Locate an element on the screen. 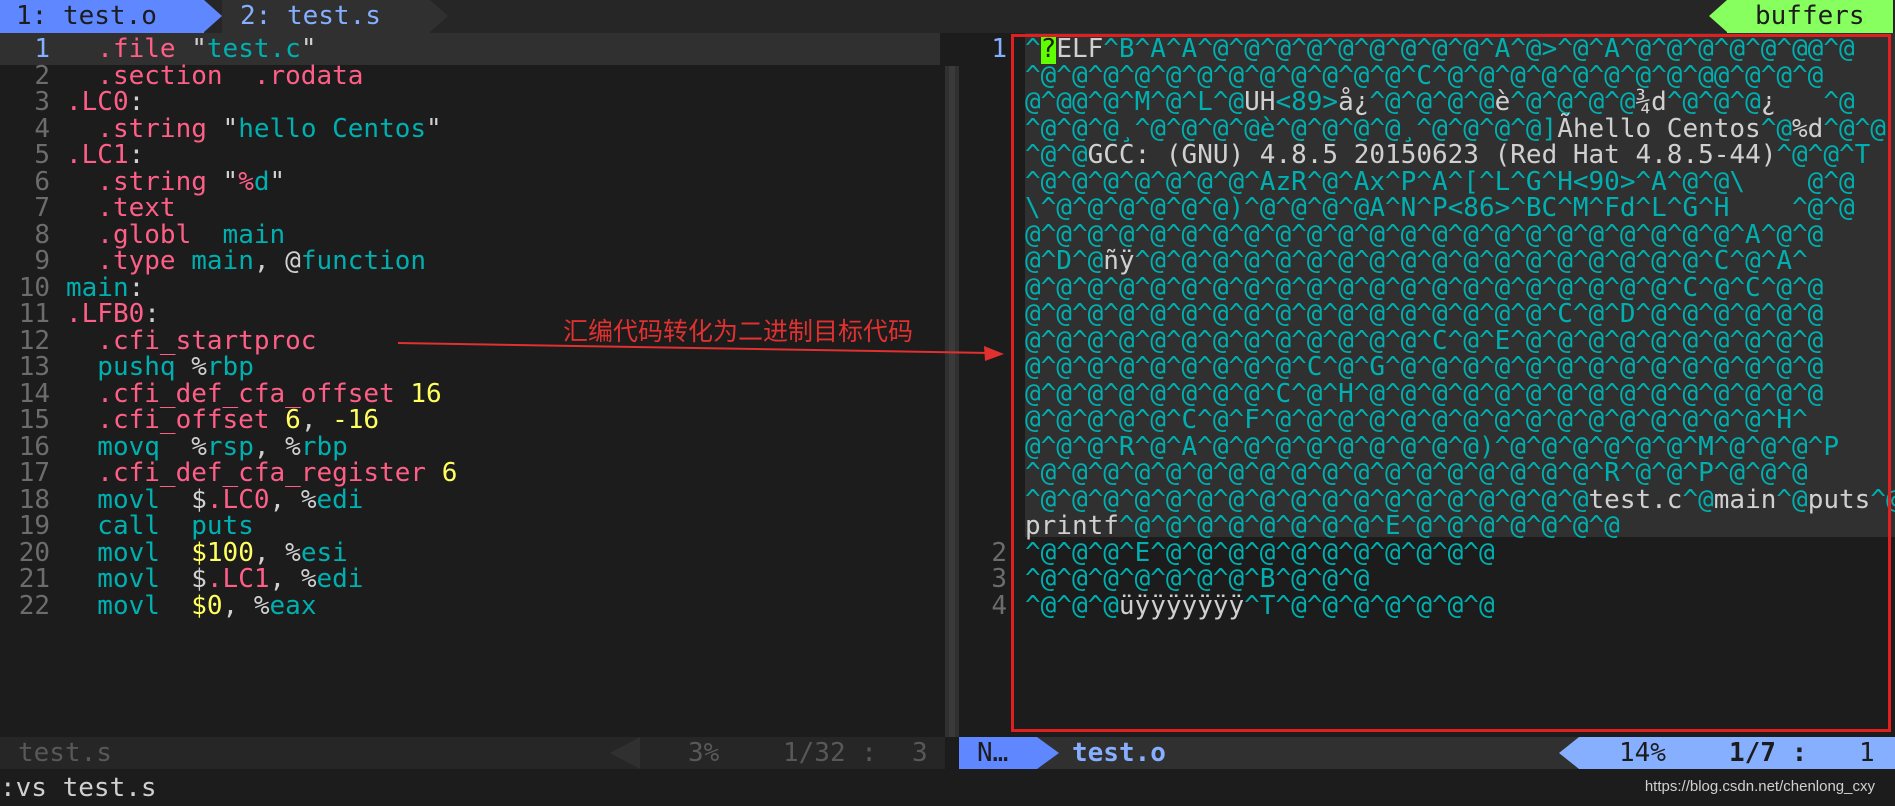 This screenshot has width=1895, height=806. line-number: 4 is located at coordinates (999, 605).